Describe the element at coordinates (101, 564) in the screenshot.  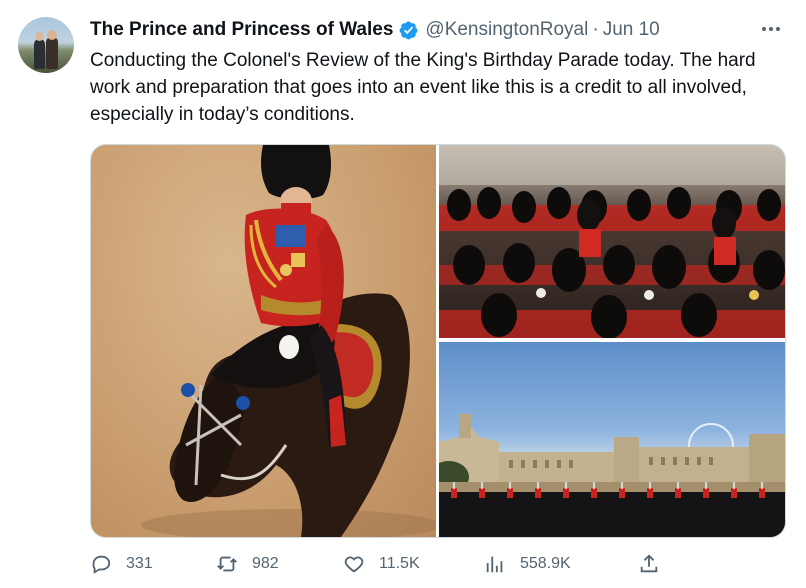
I see `reply-icon` at that location.